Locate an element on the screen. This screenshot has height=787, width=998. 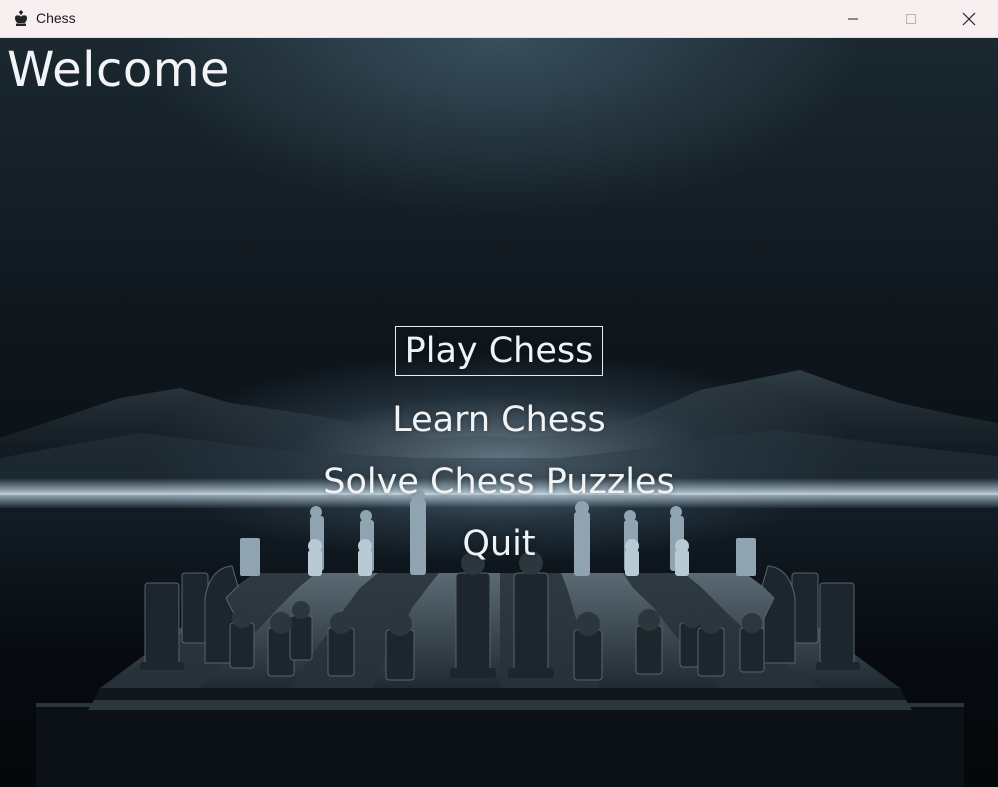
maximize-icon is located at coordinates (911, 18).